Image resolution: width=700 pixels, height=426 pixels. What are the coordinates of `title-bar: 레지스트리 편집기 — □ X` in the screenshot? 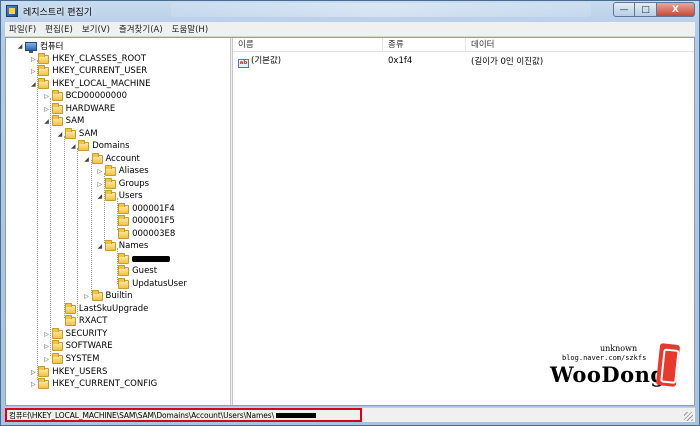 It's located at (350, 11).